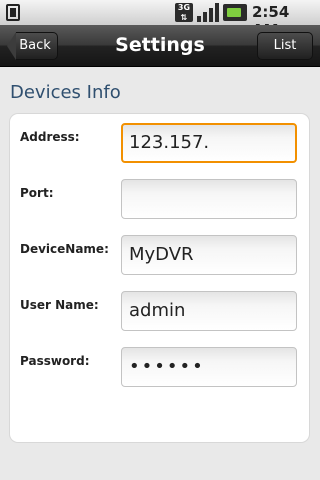 The image size is (320, 480). Describe the element at coordinates (209, 199) in the screenshot. I see `port-field` at that location.